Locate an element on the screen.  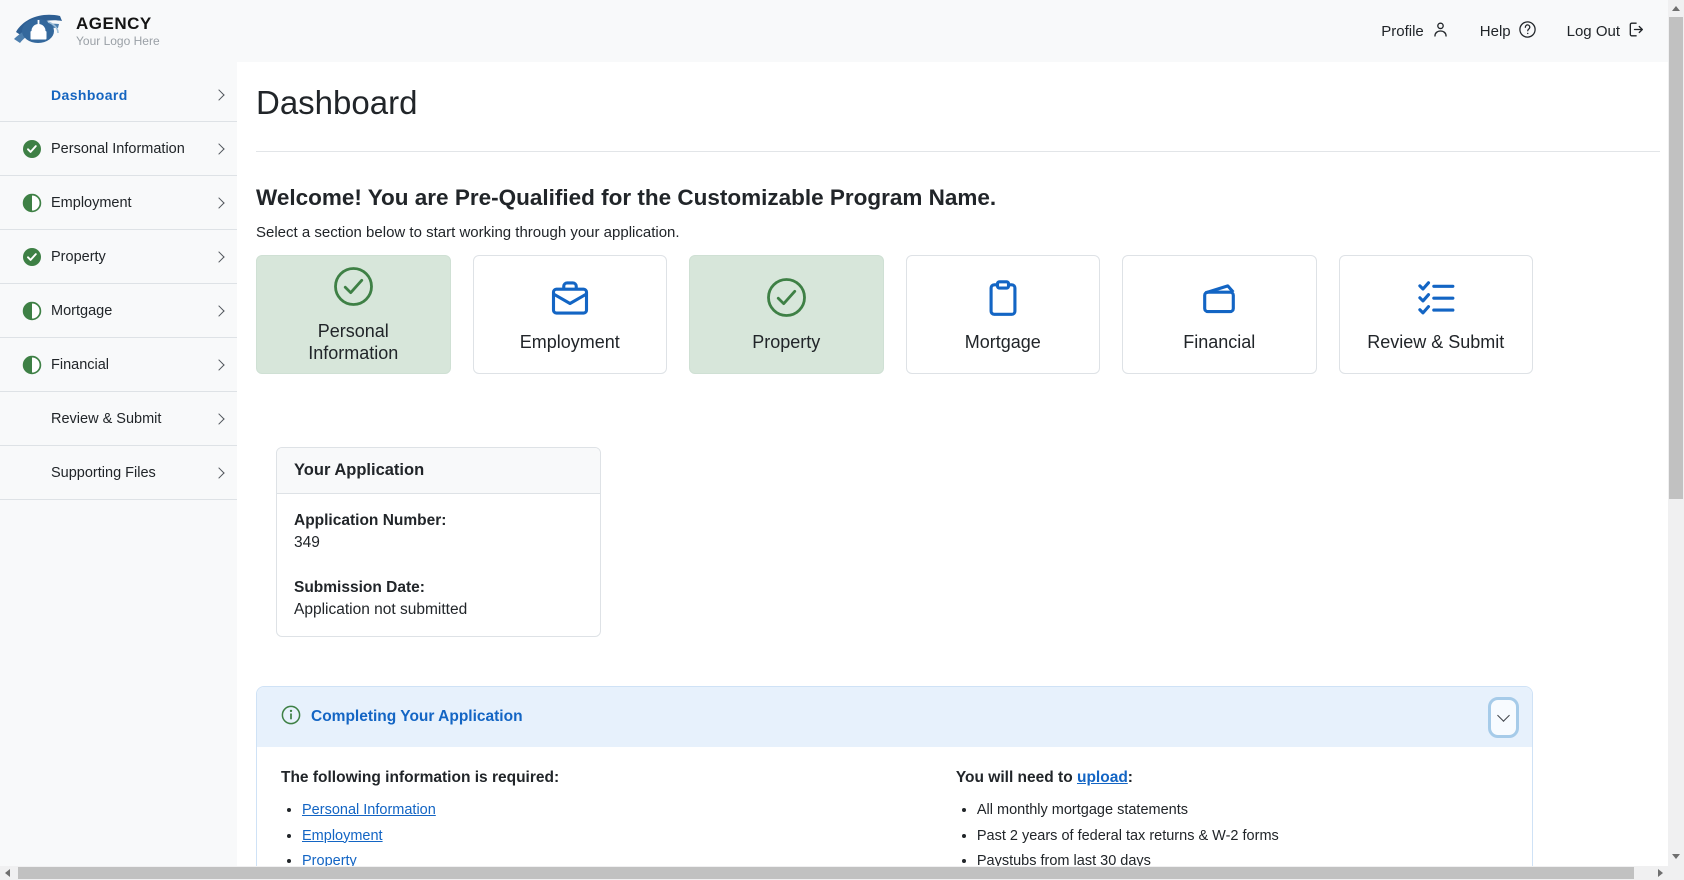
list-item: Paystubs from last 30 days is located at coordinates (1242, 859).